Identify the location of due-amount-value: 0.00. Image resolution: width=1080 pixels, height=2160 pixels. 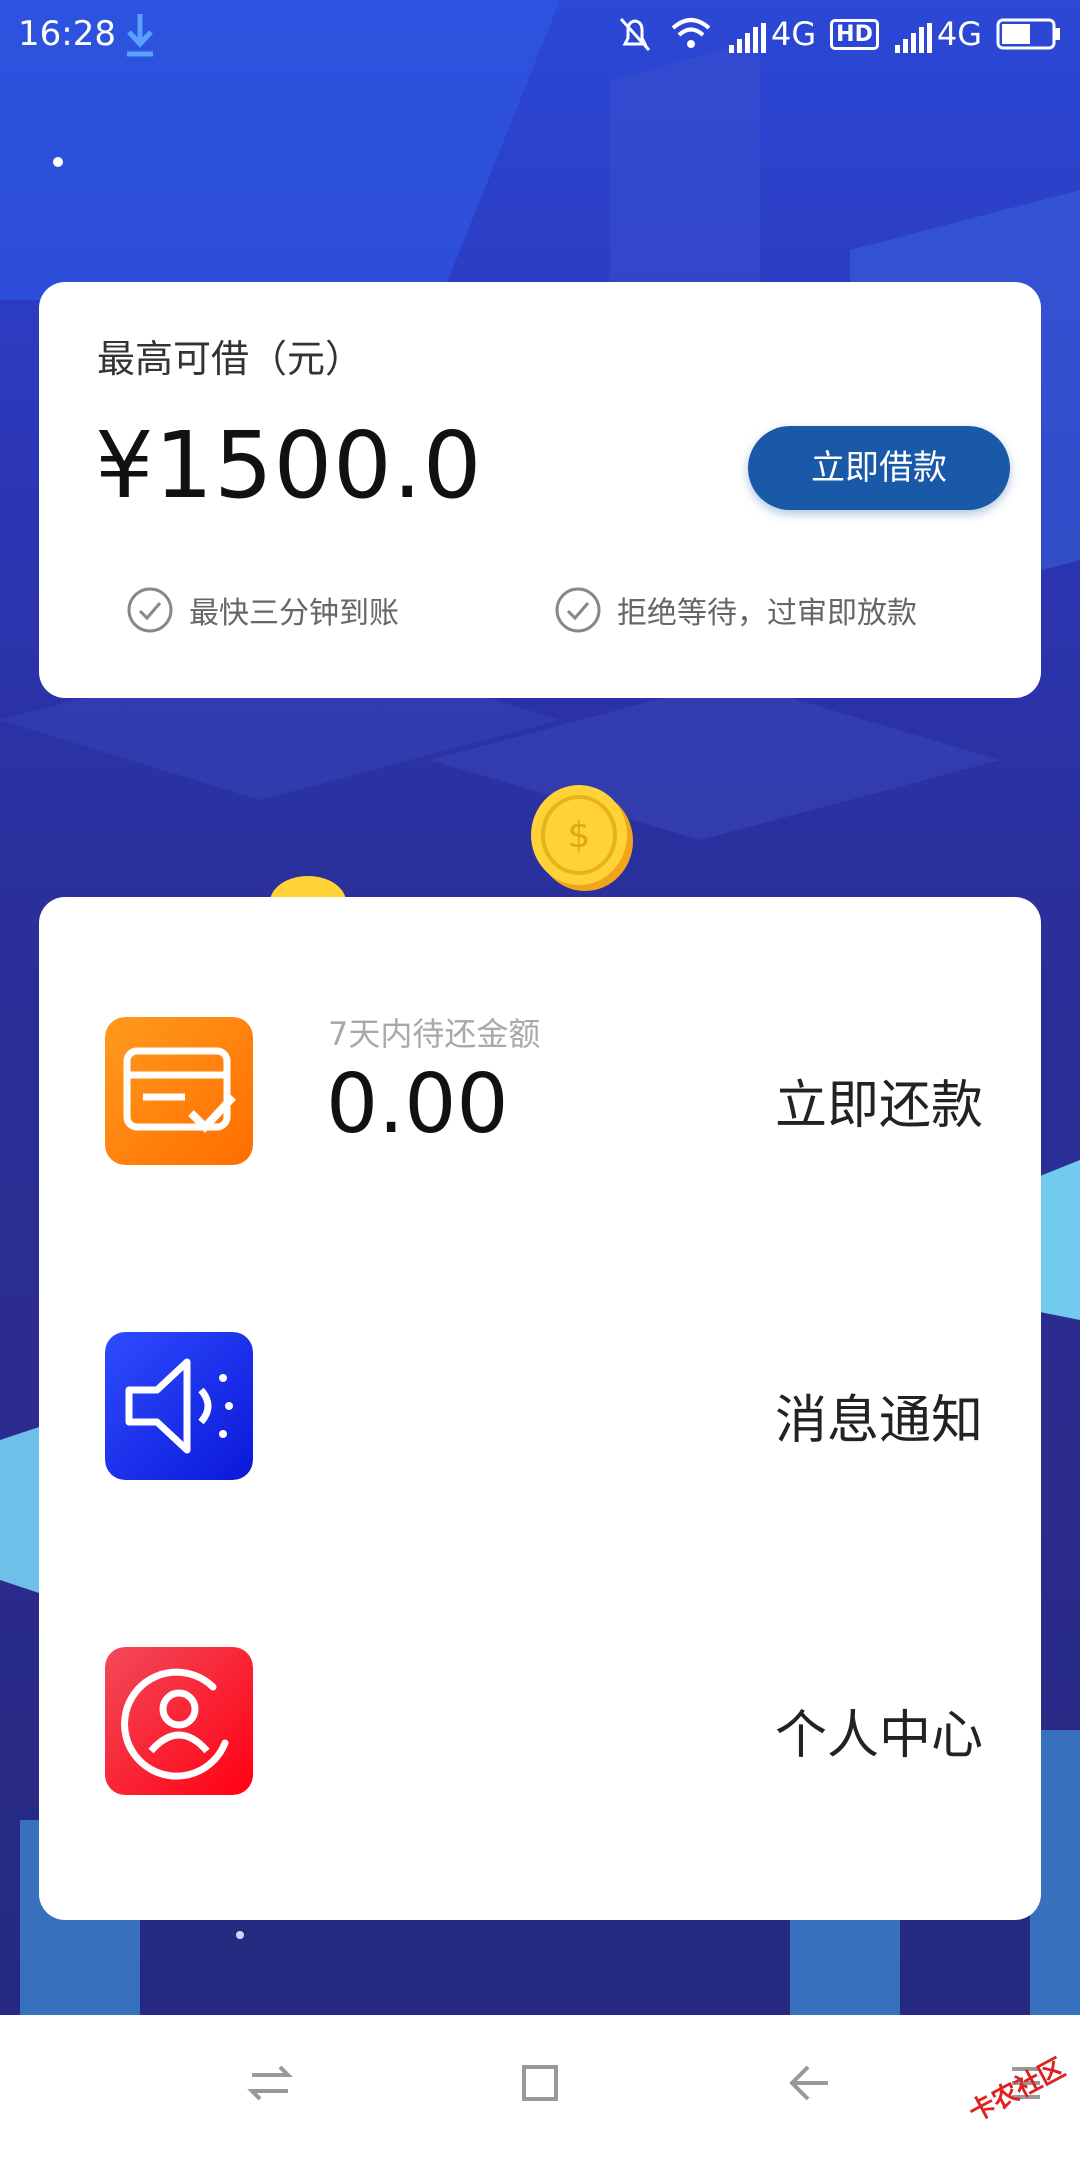
(417, 1104).